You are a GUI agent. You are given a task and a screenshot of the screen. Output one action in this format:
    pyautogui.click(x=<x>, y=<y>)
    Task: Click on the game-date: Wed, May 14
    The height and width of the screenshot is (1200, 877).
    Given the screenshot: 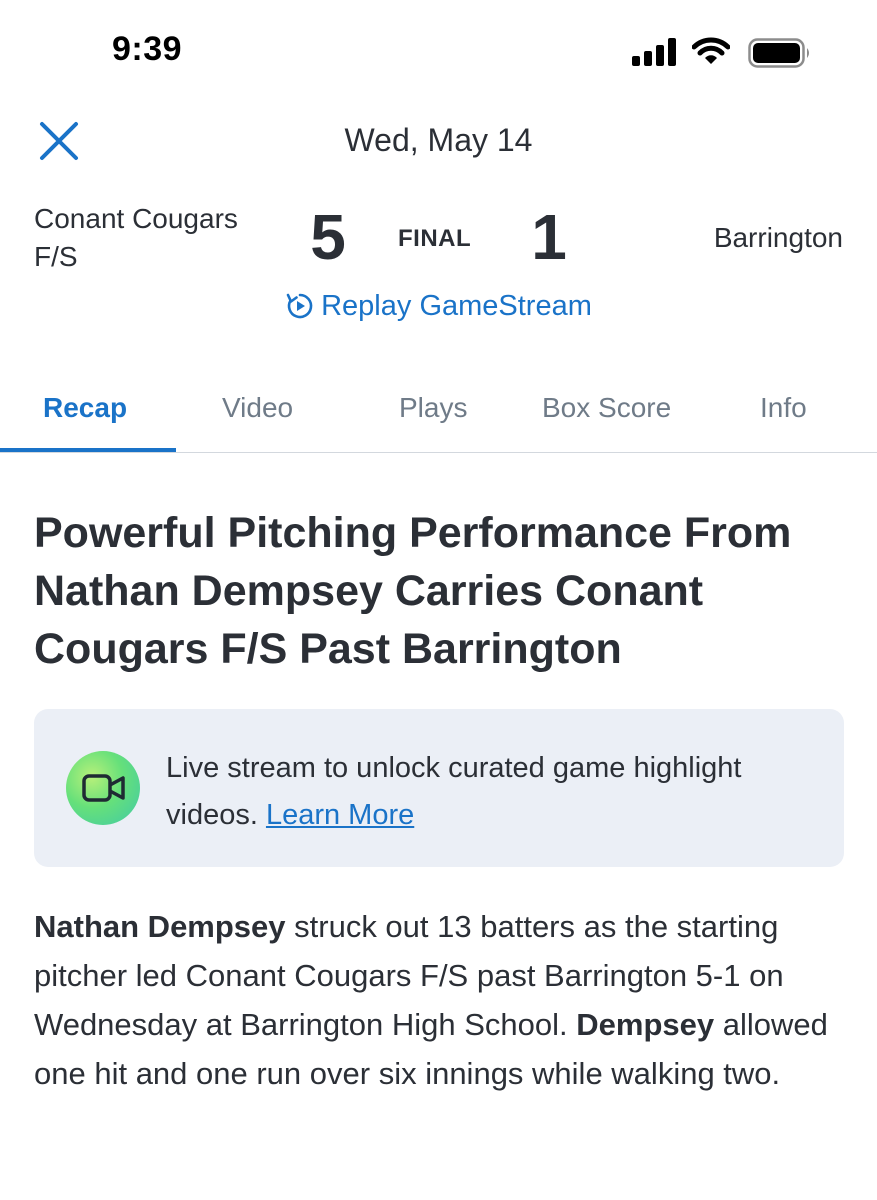 What is the action you would take?
    pyautogui.click(x=438, y=140)
    